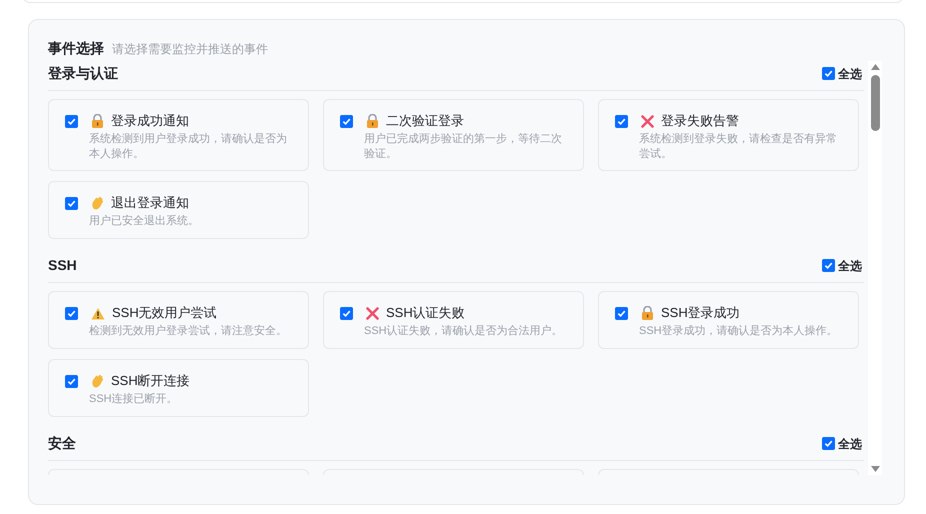 The width and height of the screenshot is (926, 514). I want to click on event-card: 二次验证登录 用户已完成两步验证的第一步，等待二次验证。, so click(453, 135).